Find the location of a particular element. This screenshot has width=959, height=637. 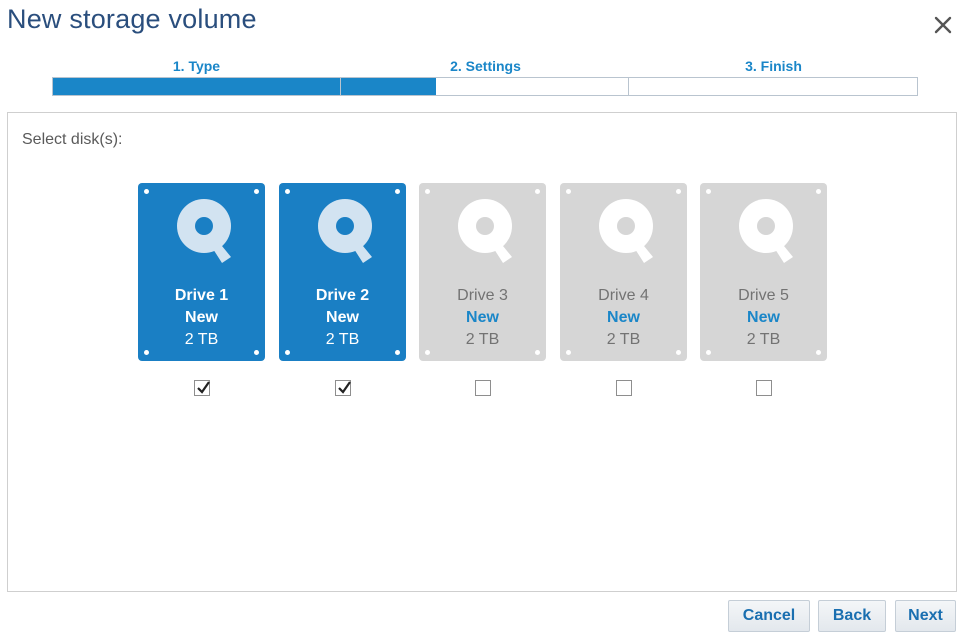

drive-name: Drive 2 is located at coordinates (342, 295).